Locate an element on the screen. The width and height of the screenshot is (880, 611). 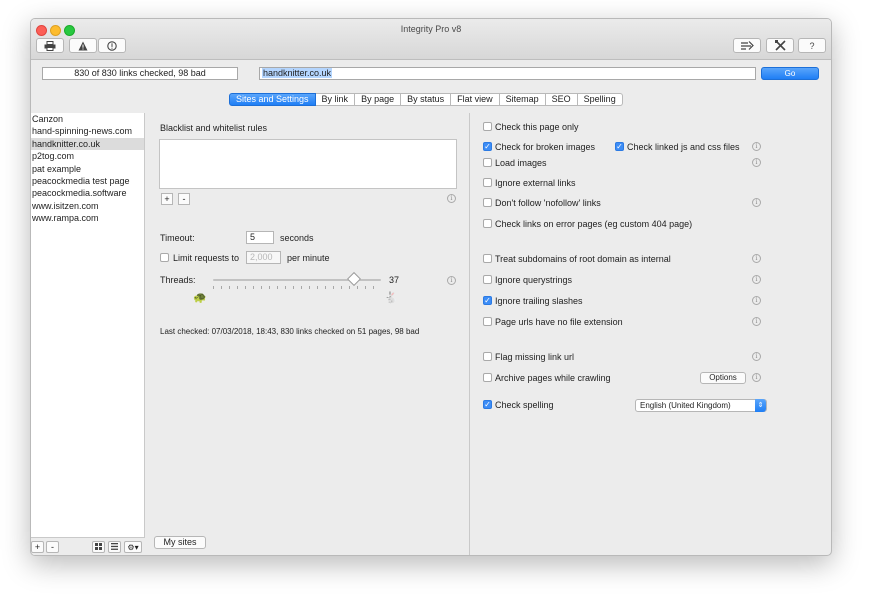
list-view-button is located at coordinates (114, 547).